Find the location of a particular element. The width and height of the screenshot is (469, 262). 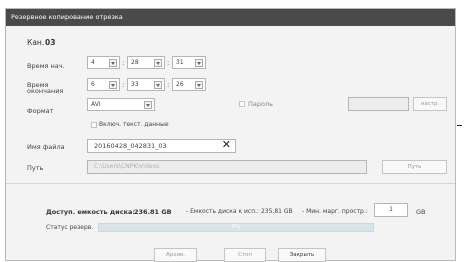

file-name-label: Имя файла is located at coordinates (46, 147).